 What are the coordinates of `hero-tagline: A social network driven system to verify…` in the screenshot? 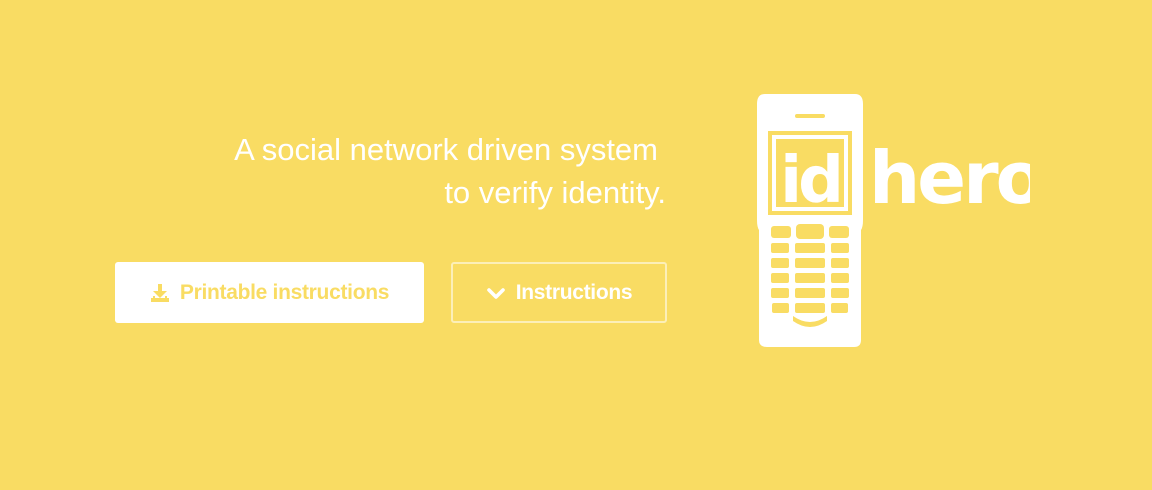 It's located at (450, 171).